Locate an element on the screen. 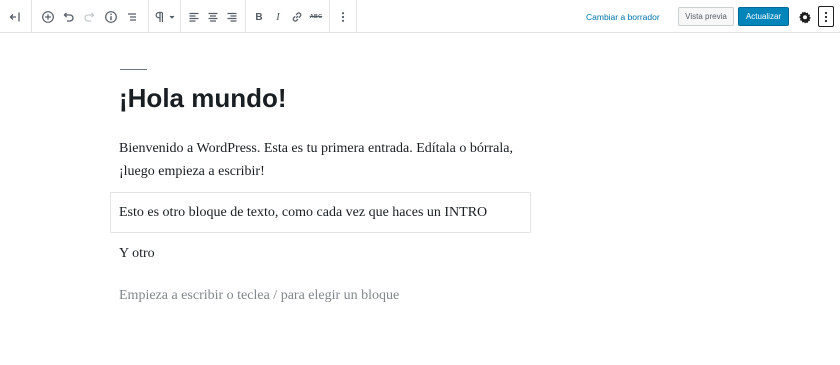 The width and height of the screenshot is (840, 365). more-options-icon is located at coordinates (343, 17).